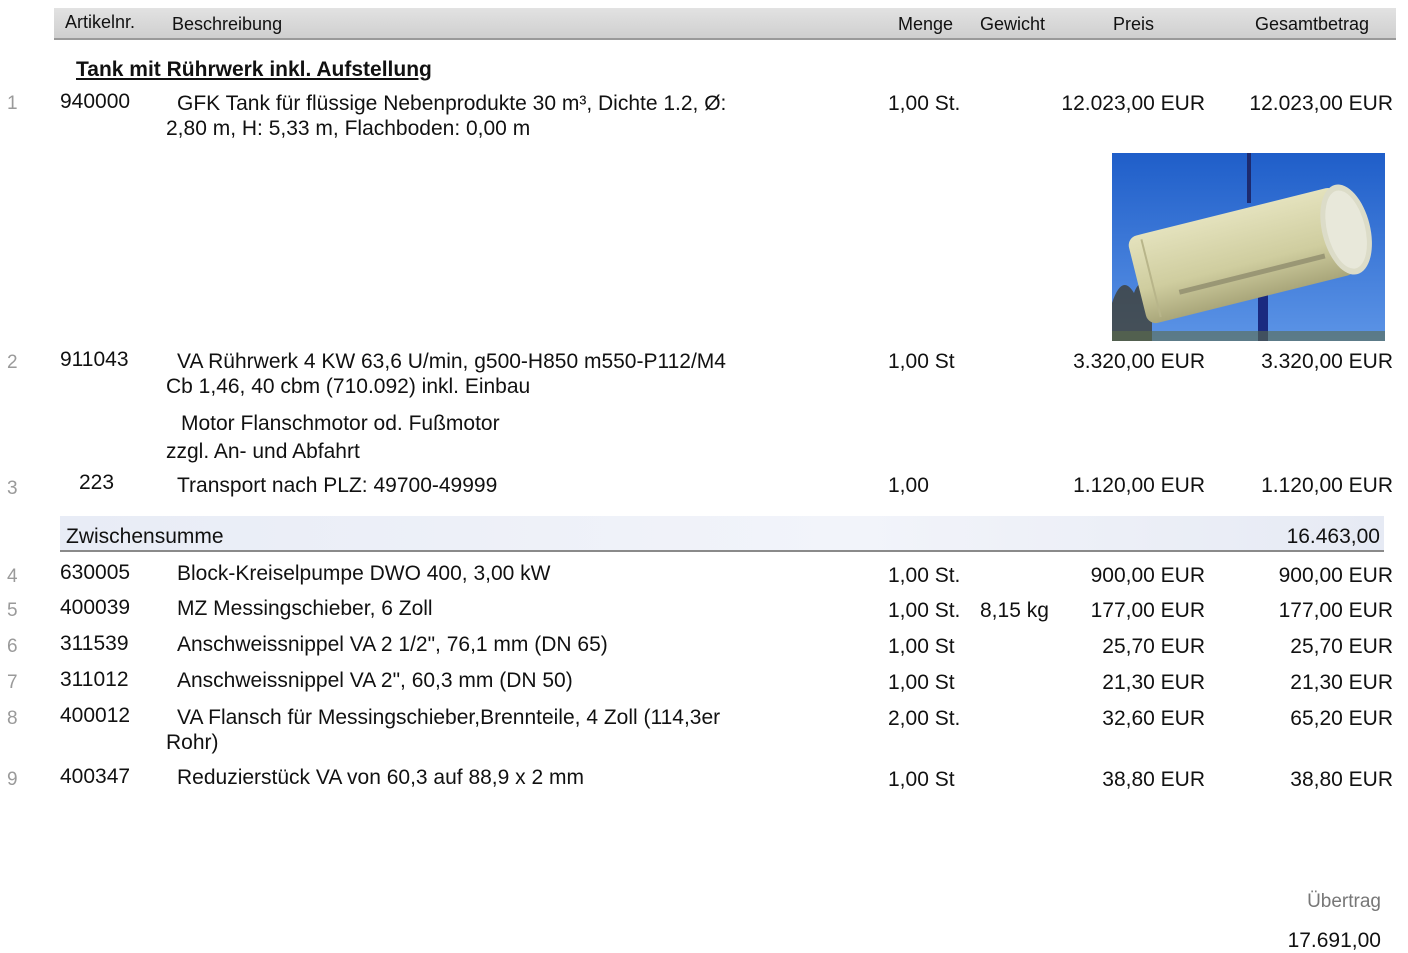 This screenshot has height=953, width=1408. Describe the element at coordinates (1327, 361) in the screenshot. I see `line-total: 3.320,00 EUR` at that location.